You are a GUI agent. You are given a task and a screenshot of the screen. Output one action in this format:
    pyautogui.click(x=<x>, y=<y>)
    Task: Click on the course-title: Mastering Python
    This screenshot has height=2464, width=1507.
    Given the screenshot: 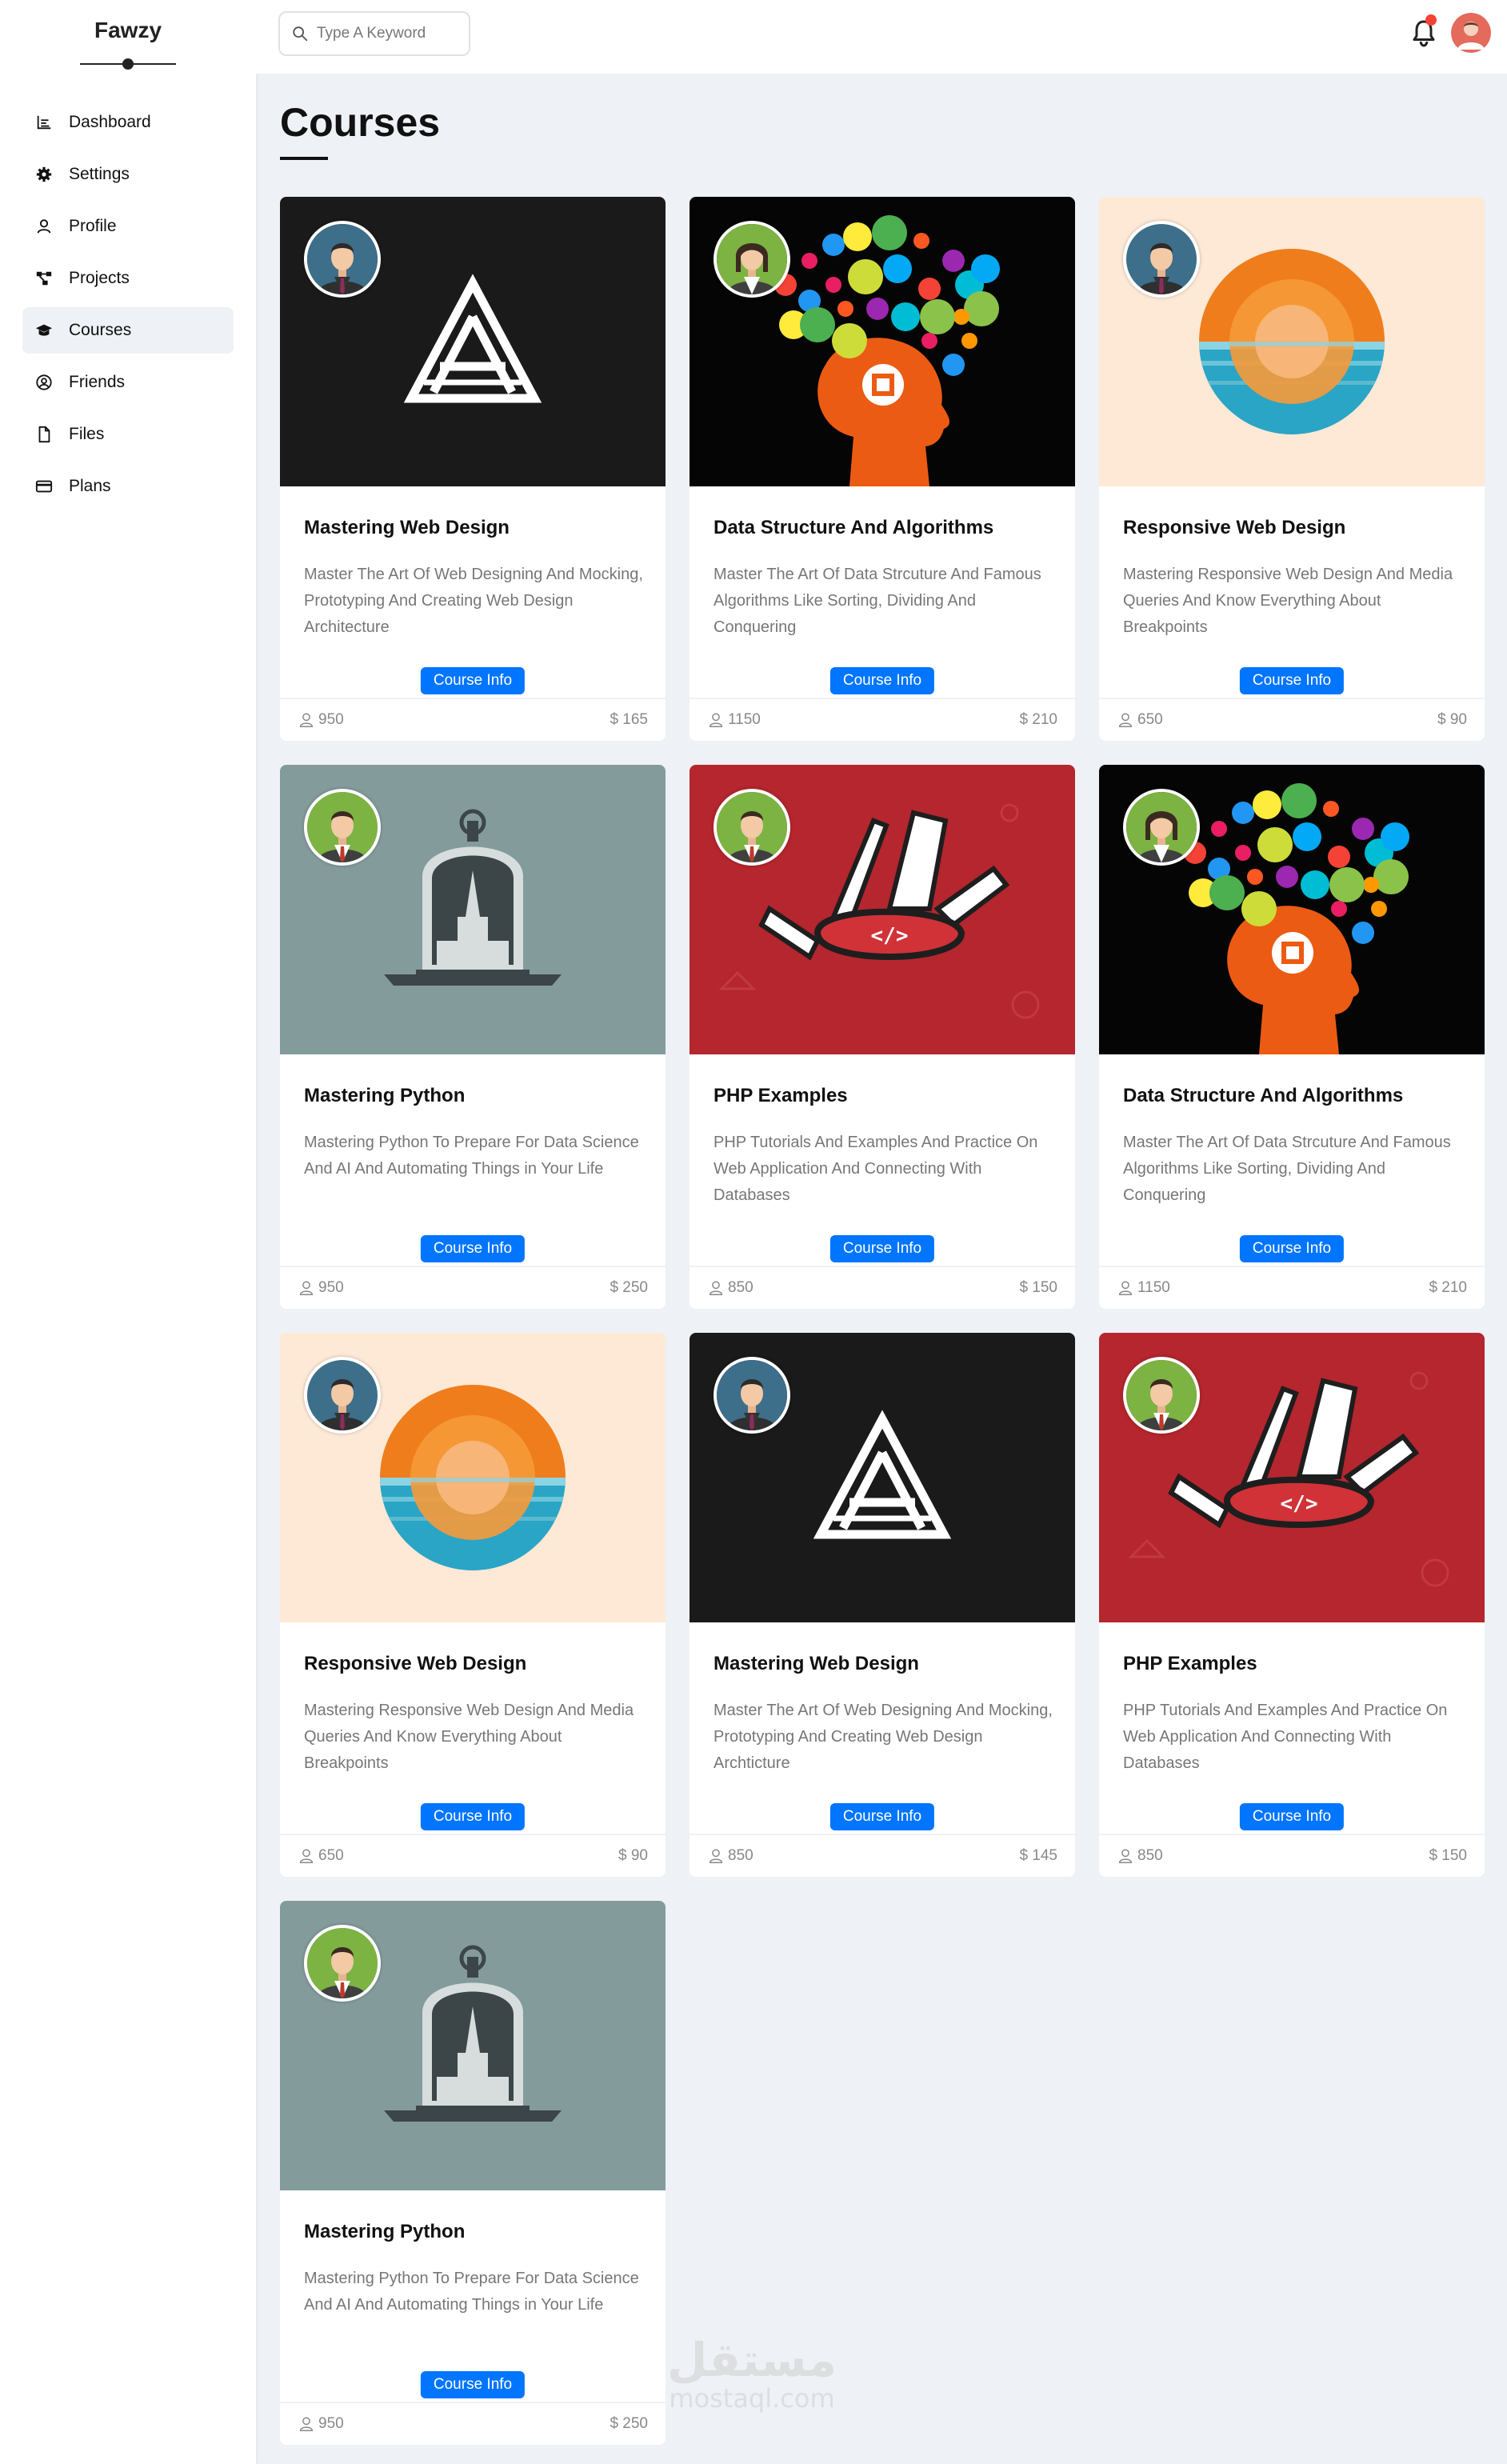 What is the action you would take?
    pyautogui.click(x=385, y=1095)
    